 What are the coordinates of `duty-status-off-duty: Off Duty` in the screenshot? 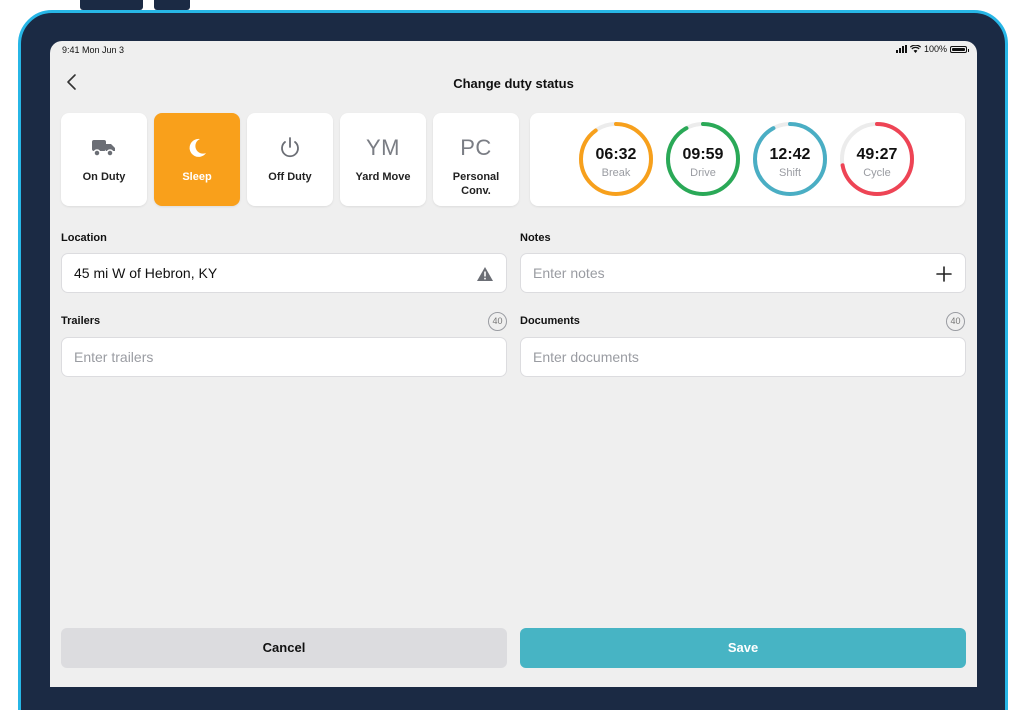 It's located at (290, 159).